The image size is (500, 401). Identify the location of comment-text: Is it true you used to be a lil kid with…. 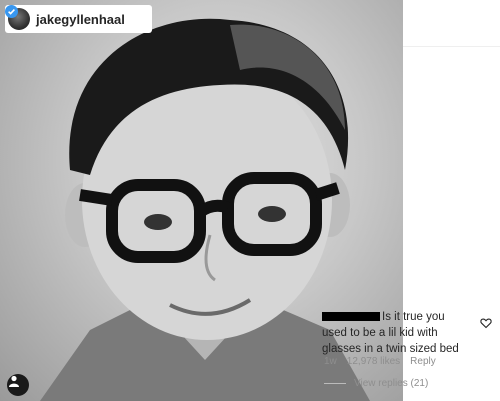
(397, 333).